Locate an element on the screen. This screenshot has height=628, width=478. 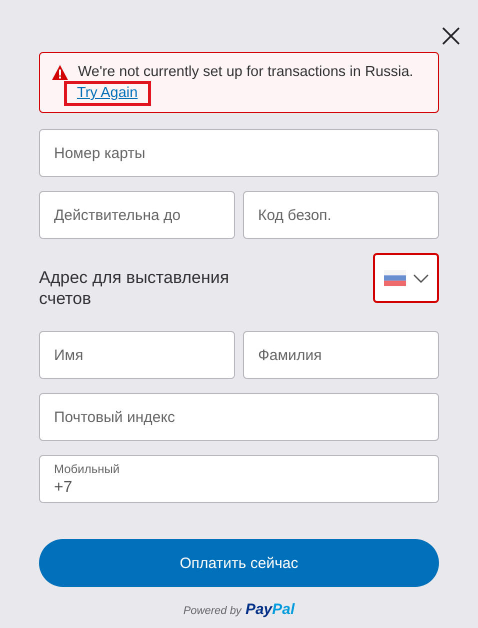
flag-icon is located at coordinates (395, 278).